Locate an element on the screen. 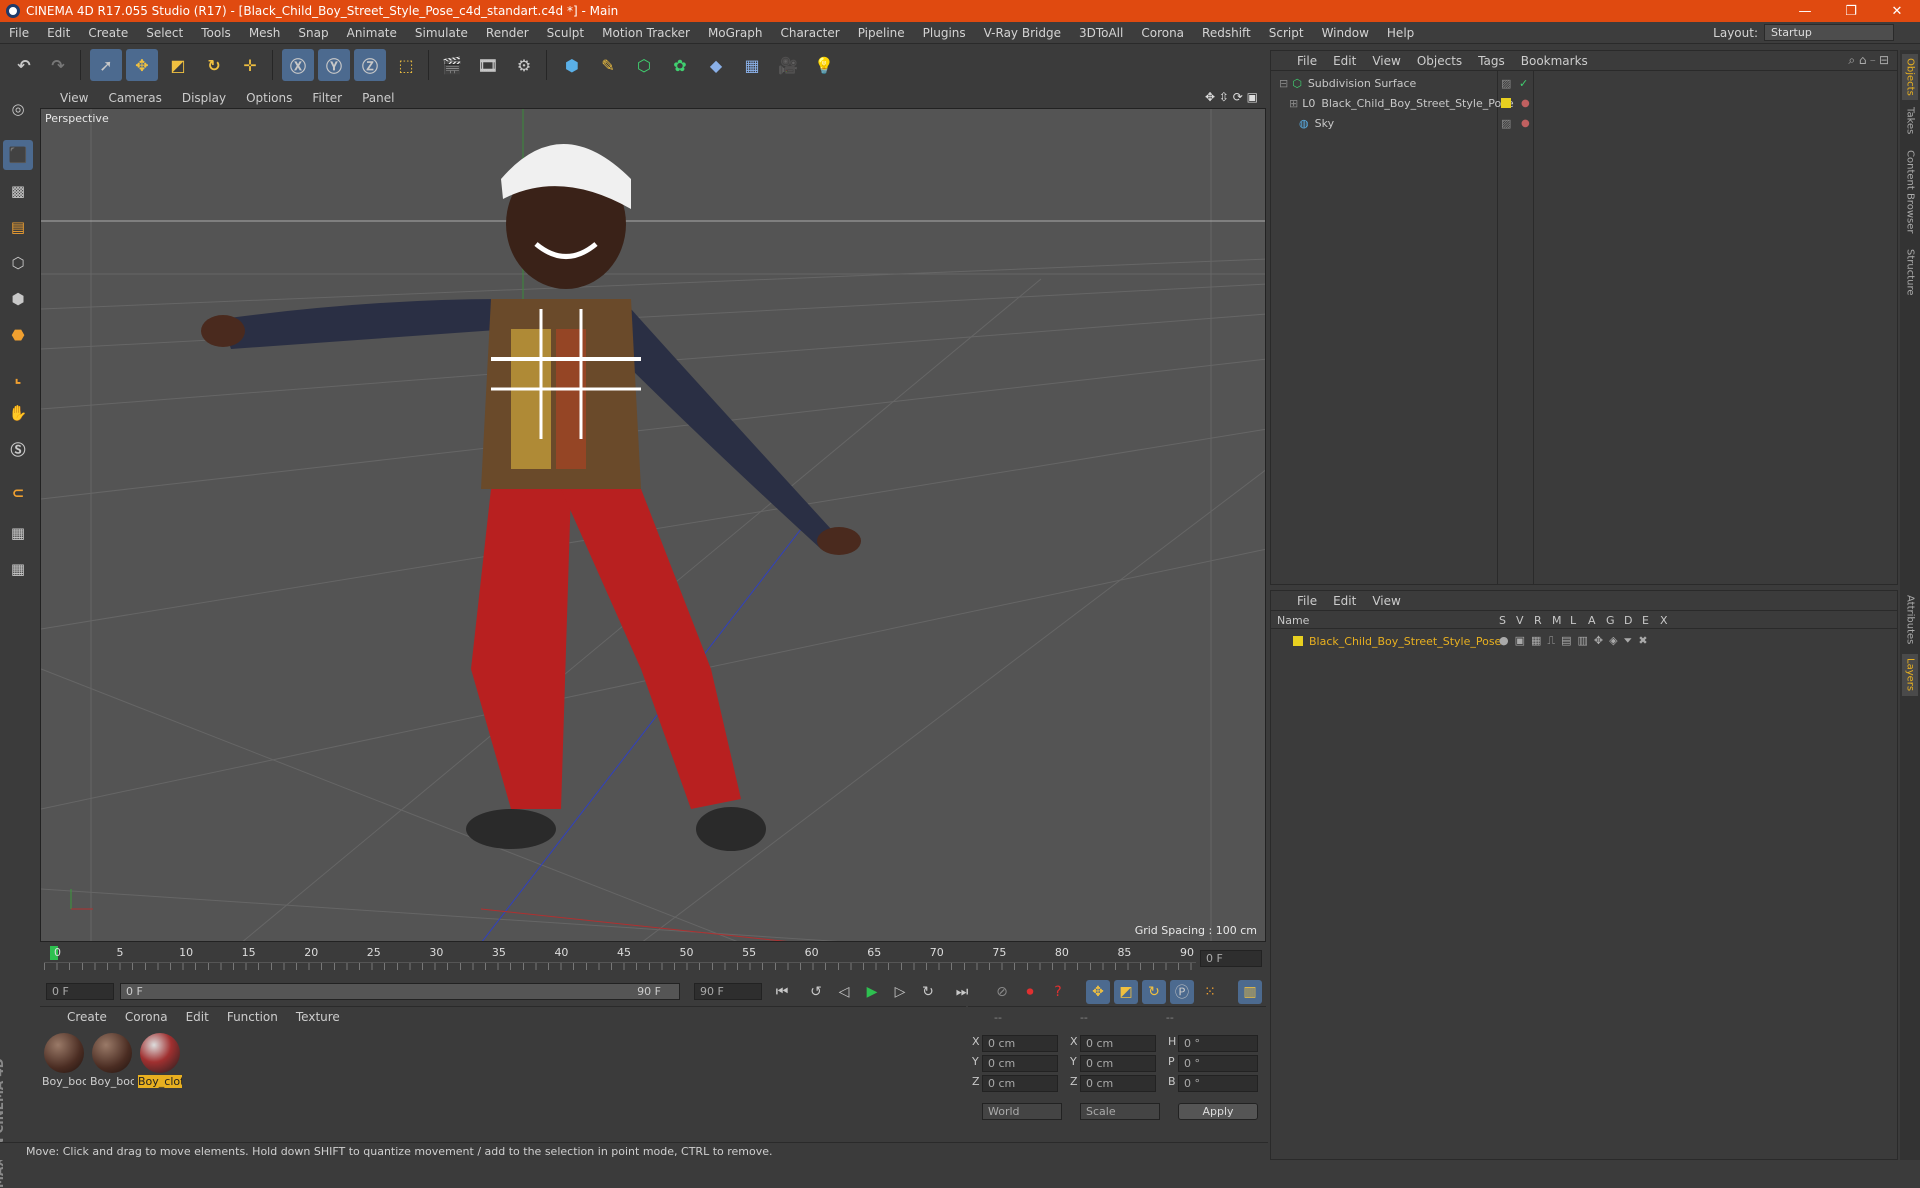 The height and width of the screenshot is (1188, 1920). play-icon: ▶ is located at coordinates (872, 992).